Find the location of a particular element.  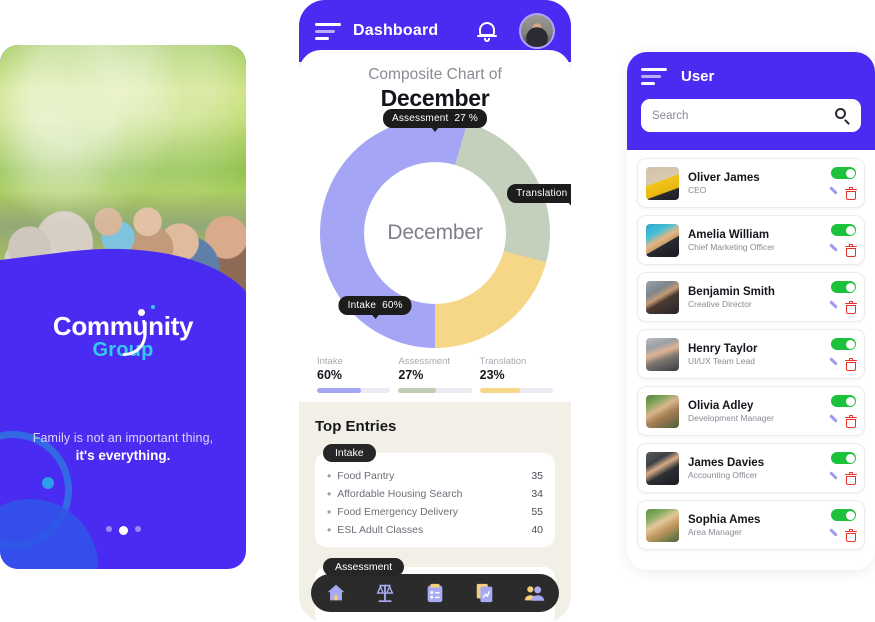

pager-dot-active is located at coordinates (123, 530).